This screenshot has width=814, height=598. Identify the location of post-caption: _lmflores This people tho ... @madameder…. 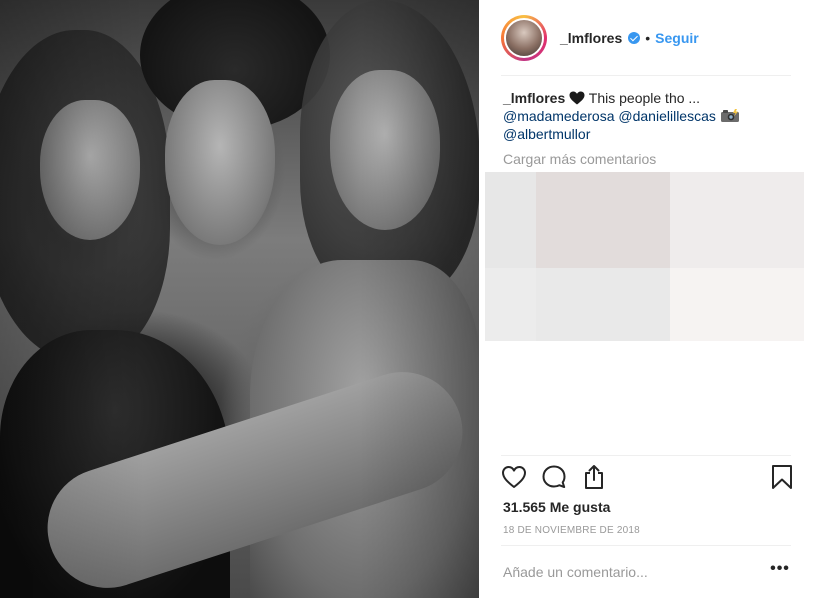
(648, 116).